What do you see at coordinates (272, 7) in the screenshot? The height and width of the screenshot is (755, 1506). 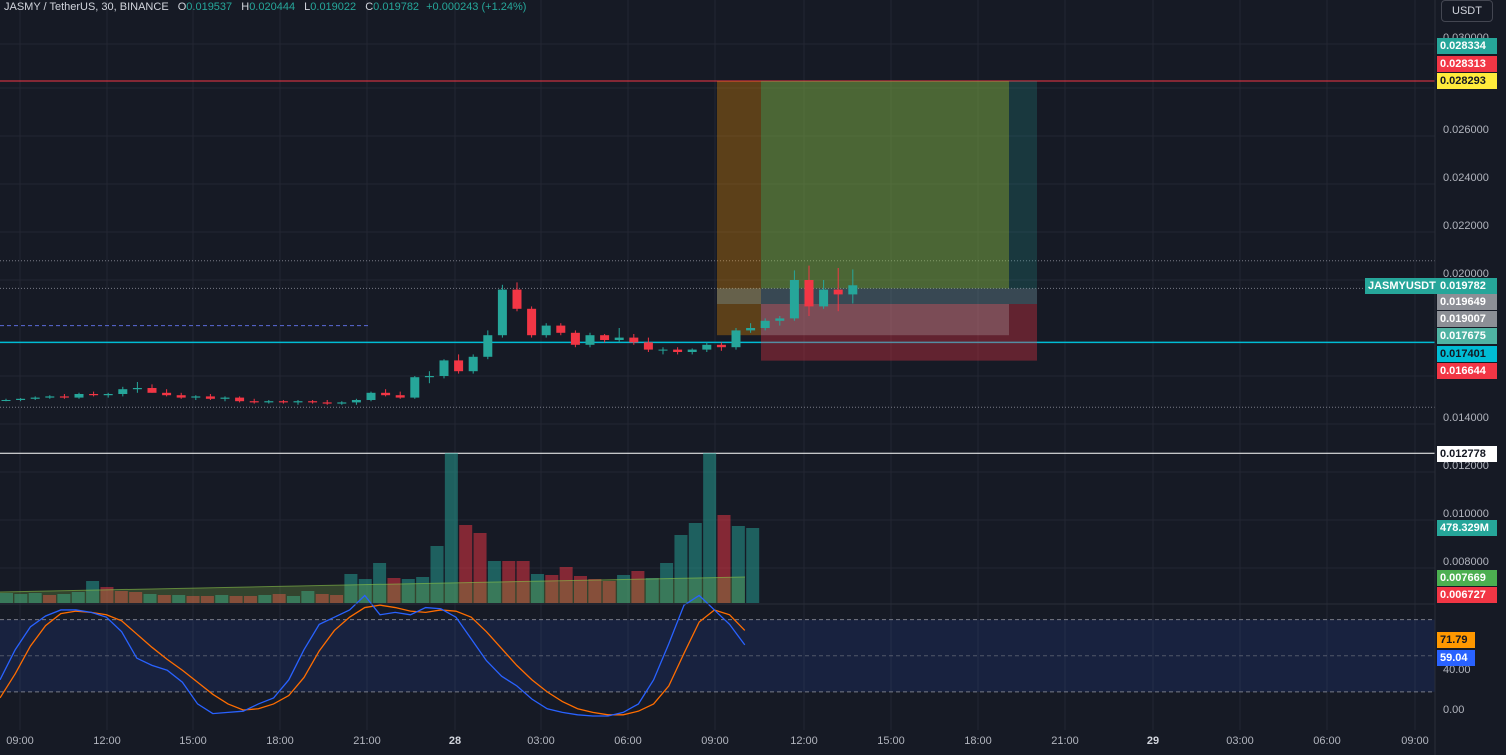 I see `high-value: 0.020444` at bounding box center [272, 7].